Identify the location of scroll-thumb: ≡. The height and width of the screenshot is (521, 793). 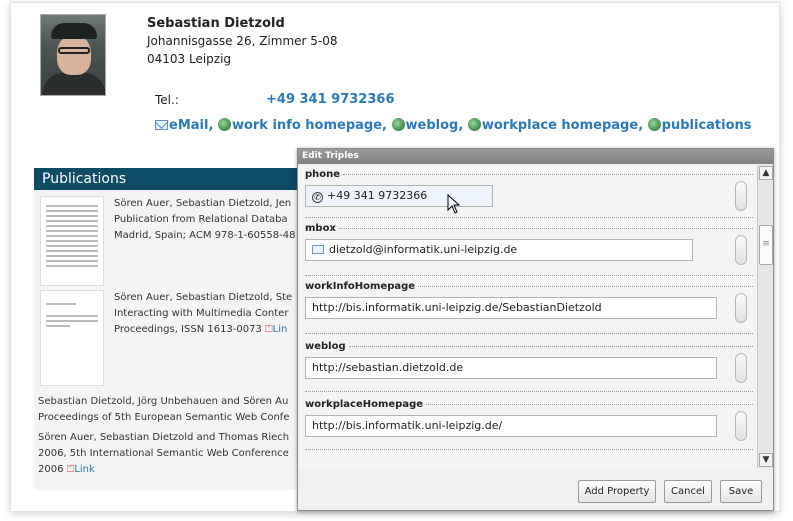
(766, 245).